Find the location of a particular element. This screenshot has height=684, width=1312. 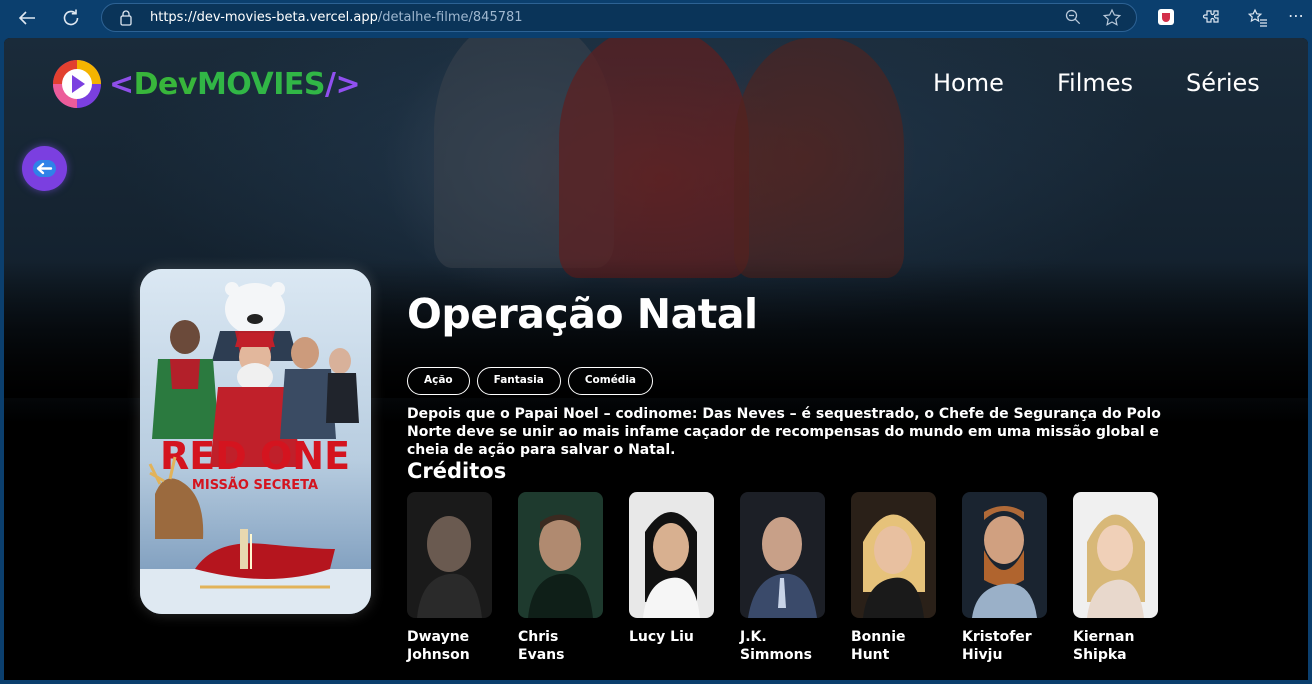

nav-series: Séries is located at coordinates (1223, 84).